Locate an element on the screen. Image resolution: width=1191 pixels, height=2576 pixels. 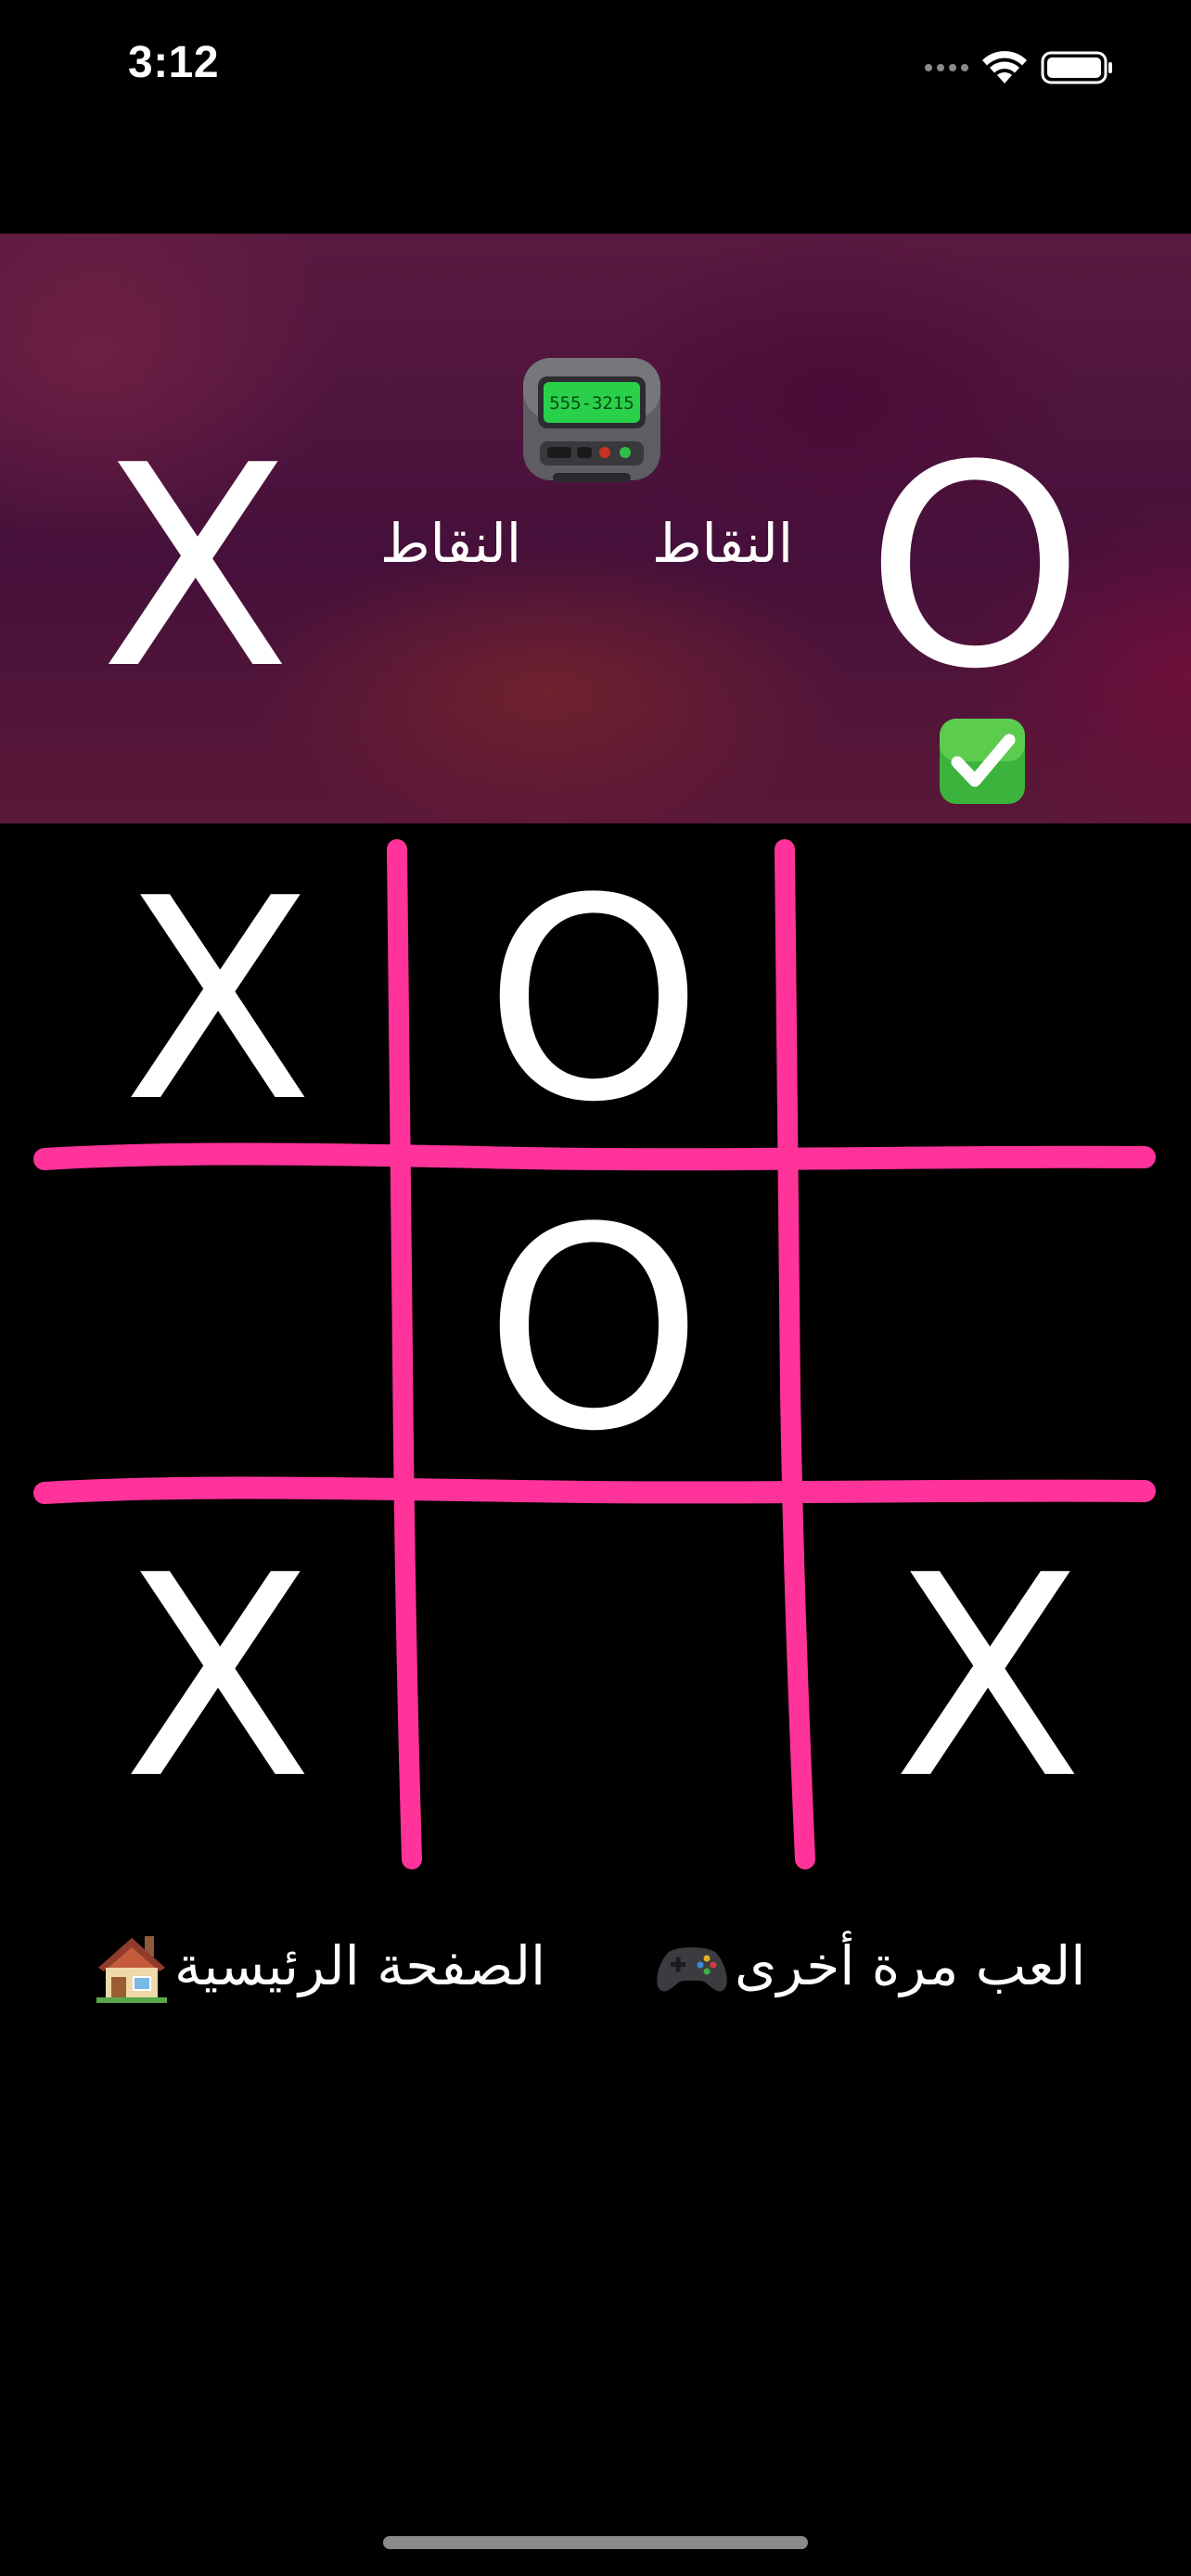
play-again-button: العب مرة أخرى is located at coordinates (869, 1966).